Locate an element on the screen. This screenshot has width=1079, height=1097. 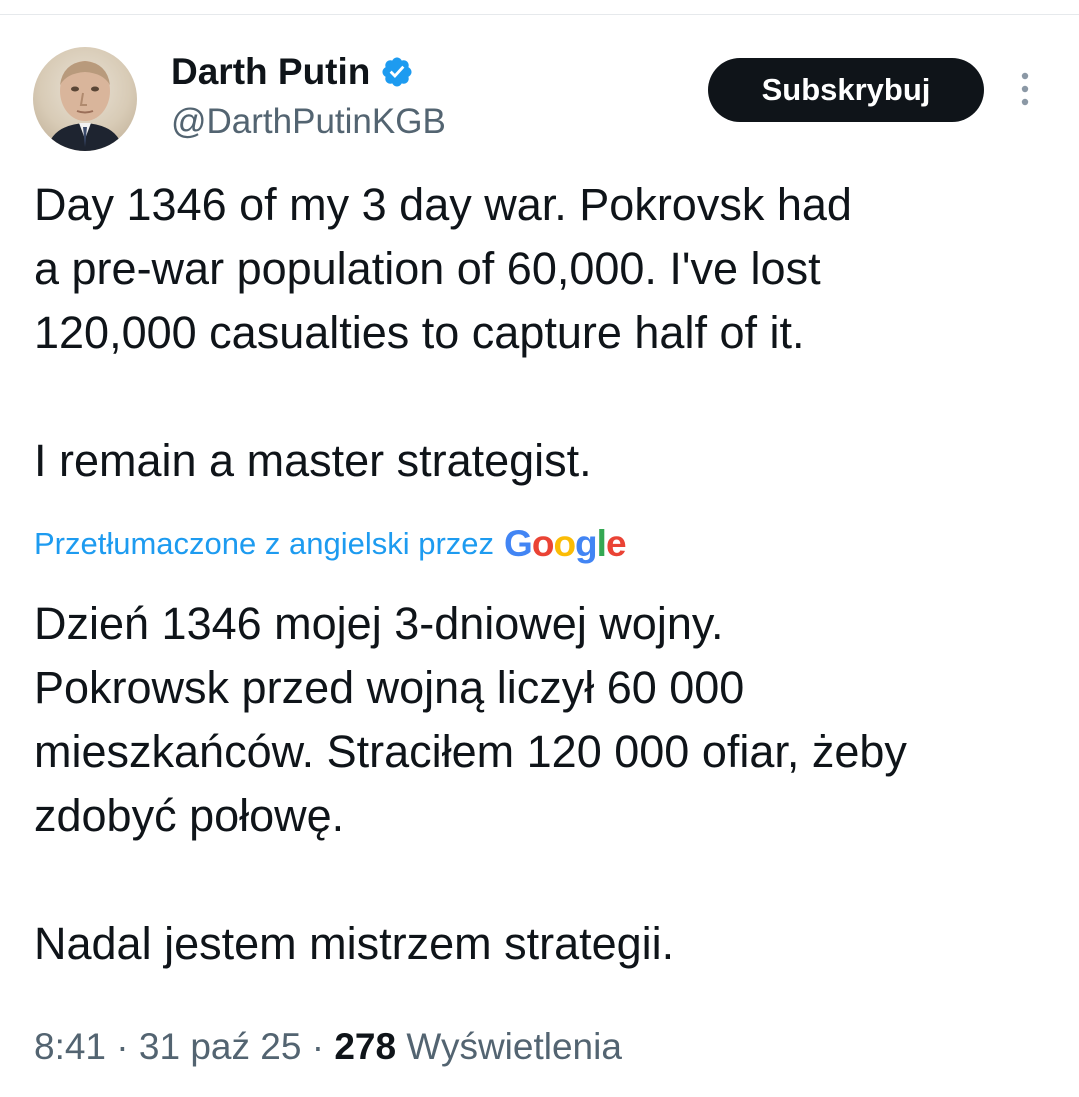
translation-note: Przetłumaczone z angielski przez Google is located at coordinates (330, 544).